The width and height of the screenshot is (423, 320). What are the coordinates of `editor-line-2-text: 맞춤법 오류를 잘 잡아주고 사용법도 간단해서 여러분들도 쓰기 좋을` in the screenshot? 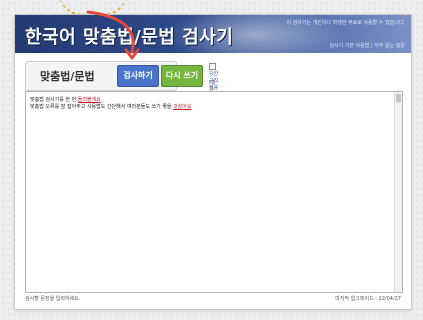 It's located at (102, 107).